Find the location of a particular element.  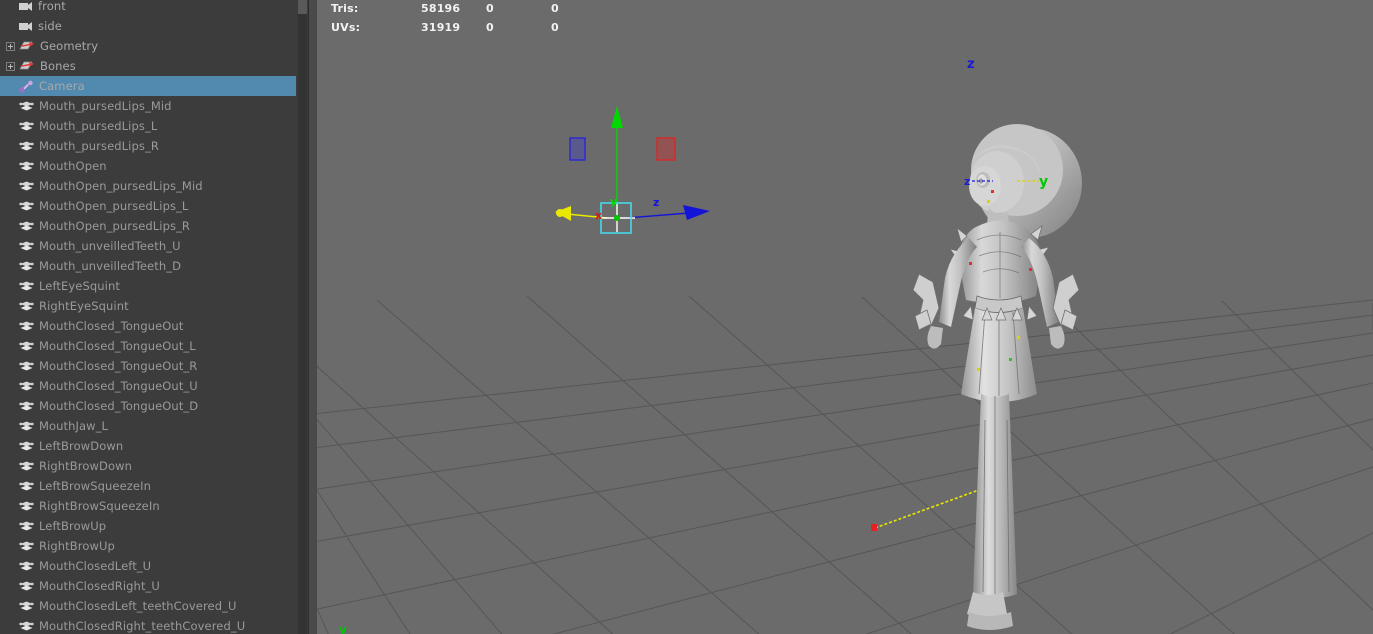

outliner-item-label: Camera is located at coordinates (62, 86).